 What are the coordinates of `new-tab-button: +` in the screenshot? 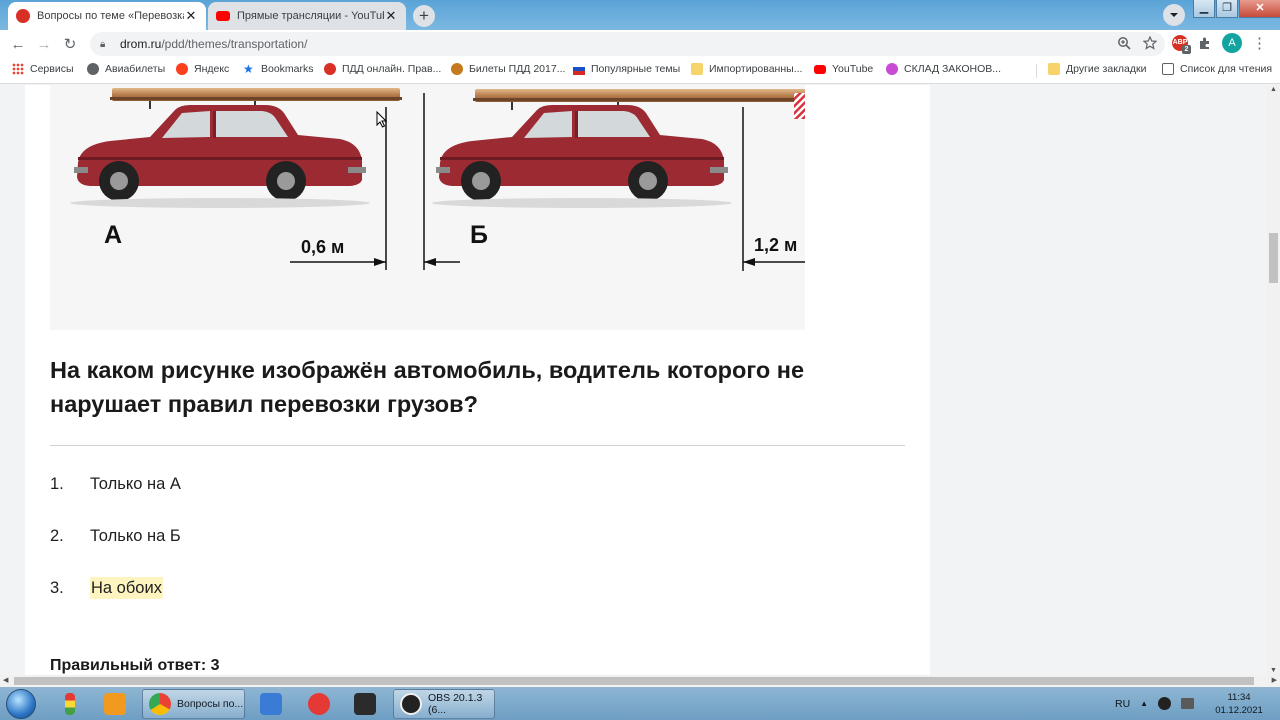 It's located at (424, 16).